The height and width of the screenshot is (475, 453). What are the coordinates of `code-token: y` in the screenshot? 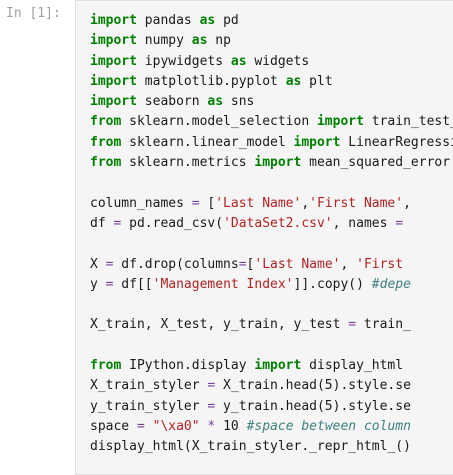 It's located at (98, 284).